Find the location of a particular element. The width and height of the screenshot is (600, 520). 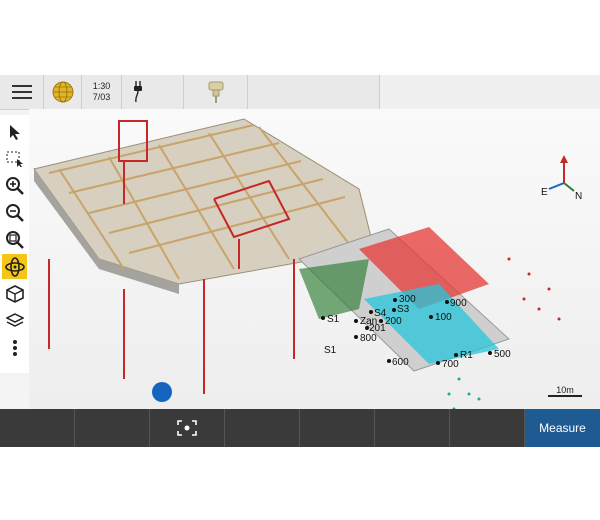

time-display: 1:30 7/03 is located at coordinates (102, 92).